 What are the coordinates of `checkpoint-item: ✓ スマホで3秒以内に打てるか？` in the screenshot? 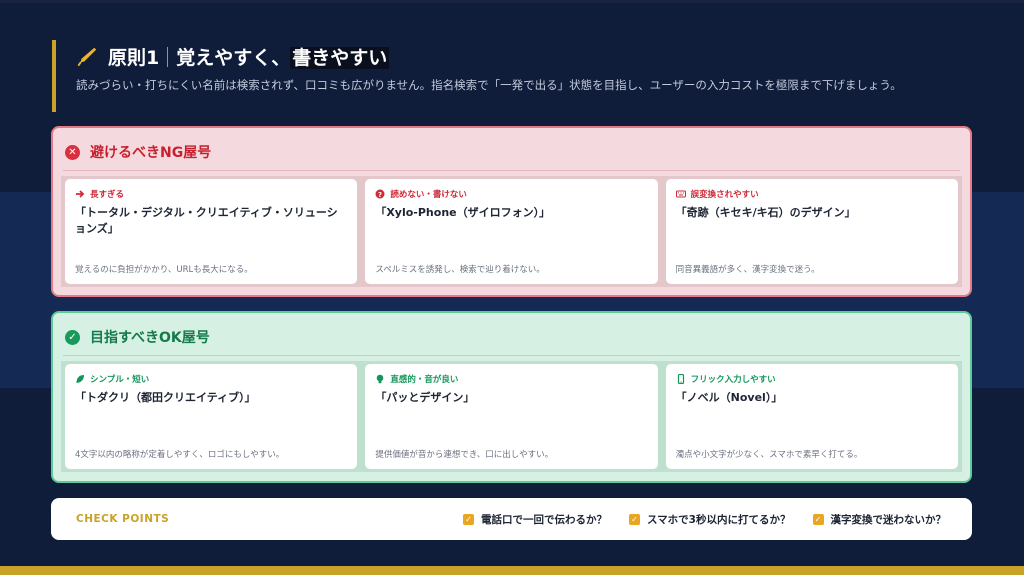 It's located at (710, 519).